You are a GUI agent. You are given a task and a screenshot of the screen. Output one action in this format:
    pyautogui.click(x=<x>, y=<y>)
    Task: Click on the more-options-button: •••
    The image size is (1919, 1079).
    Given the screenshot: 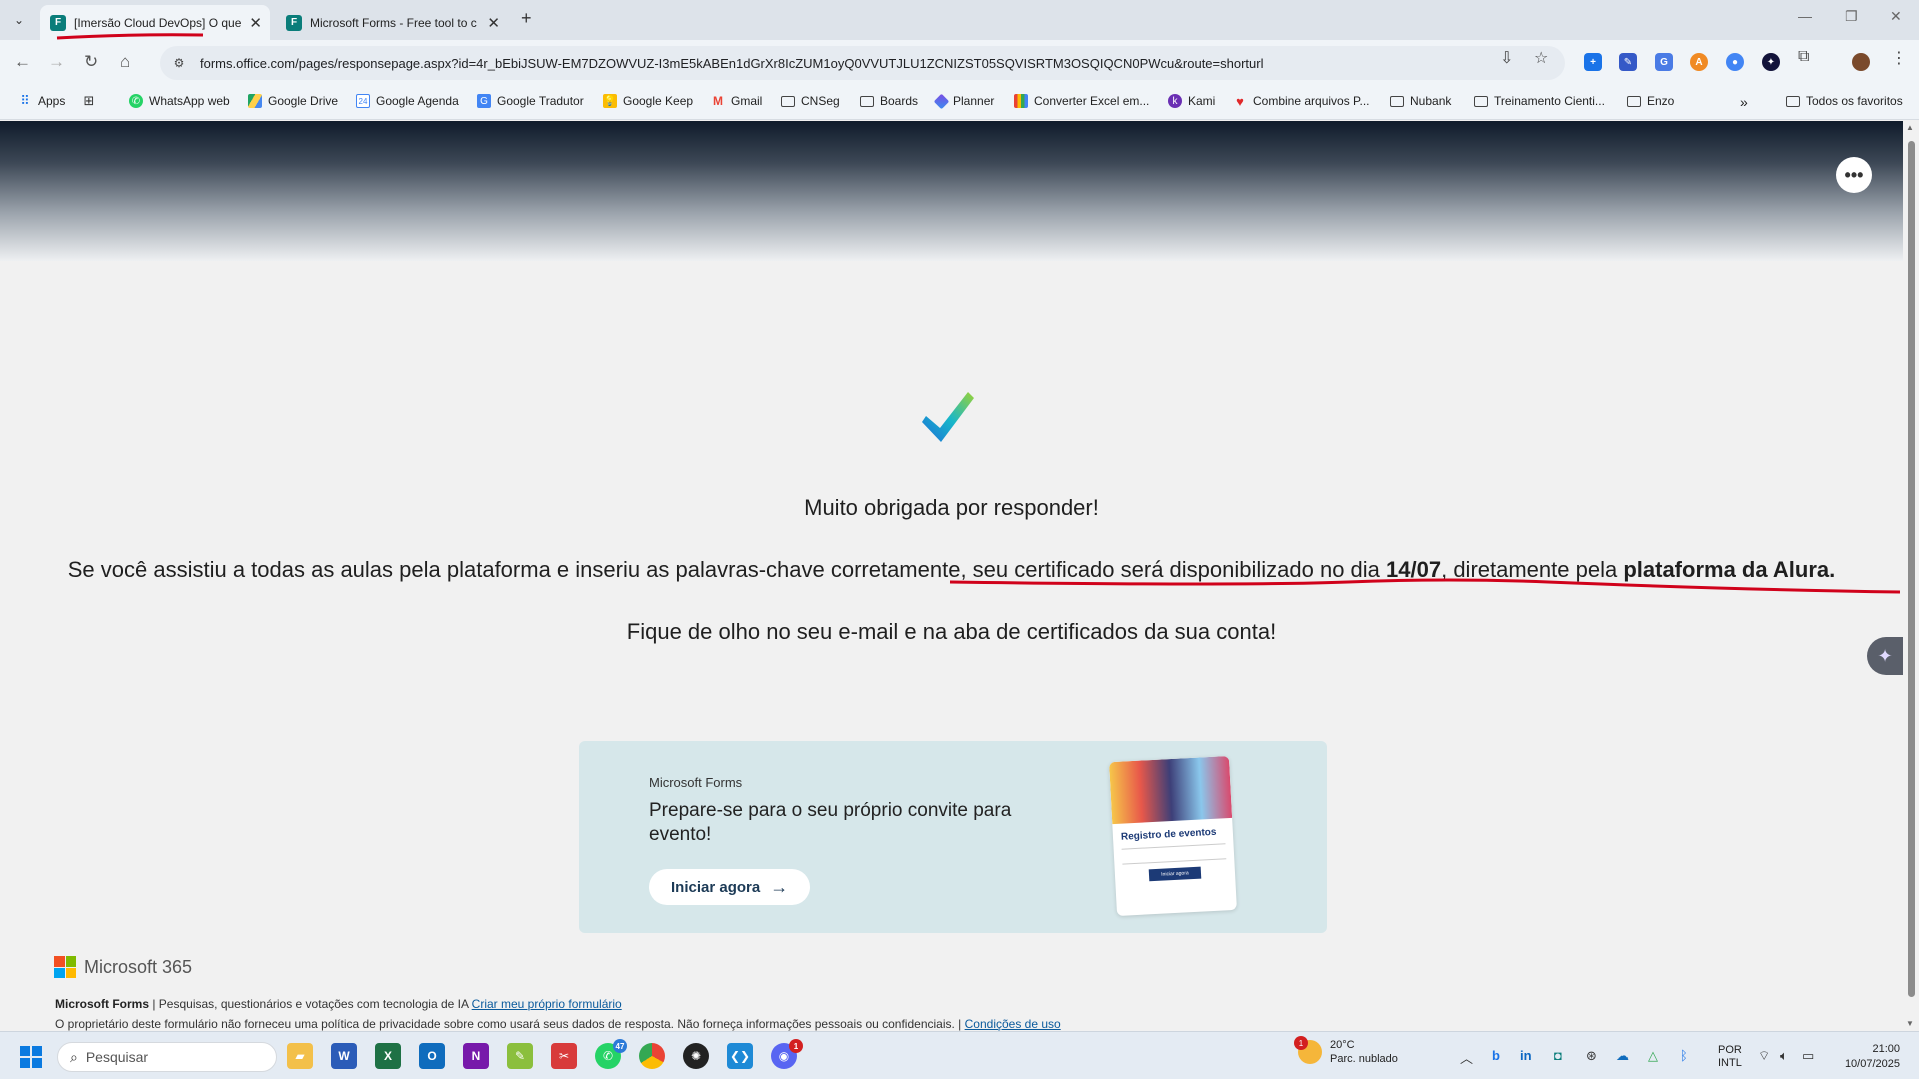 What is the action you would take?
    pyautogui.click(x=1854, y=175)
    